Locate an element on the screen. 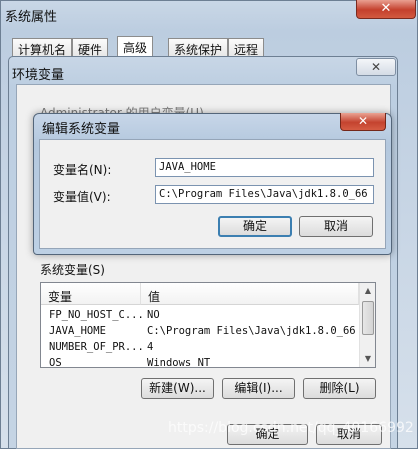 The width and height of the screenshot is (418, 449). edit-dialog-title: 编辑系统变量 is located at coordinates (81, 129).